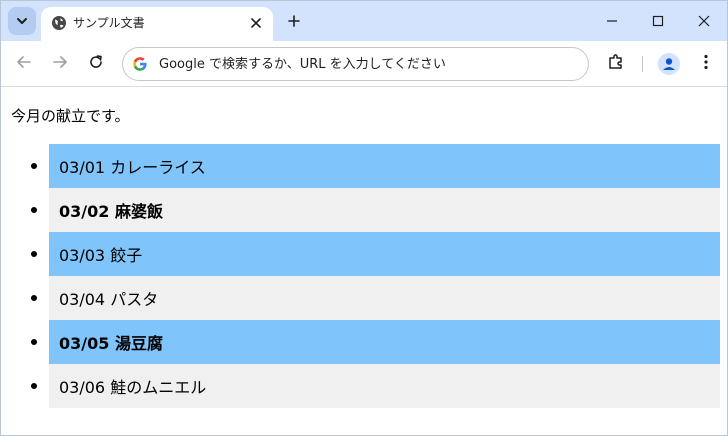 The width and height of the screenshot is (728, 436). What do you see at coordinates (375, 254) in the screenshot?
I see `menu-item: 03/03 餃子` at bounding box center [375, 254].